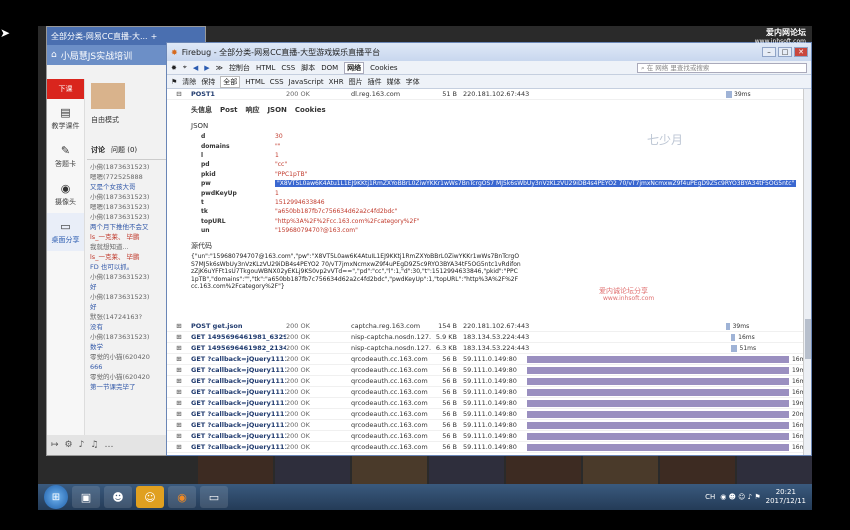 The image size is (850, 530). Describe the element at coordinates (306, 82) in the screenshot. I see `filter-javascript: JavaScript` at that location.